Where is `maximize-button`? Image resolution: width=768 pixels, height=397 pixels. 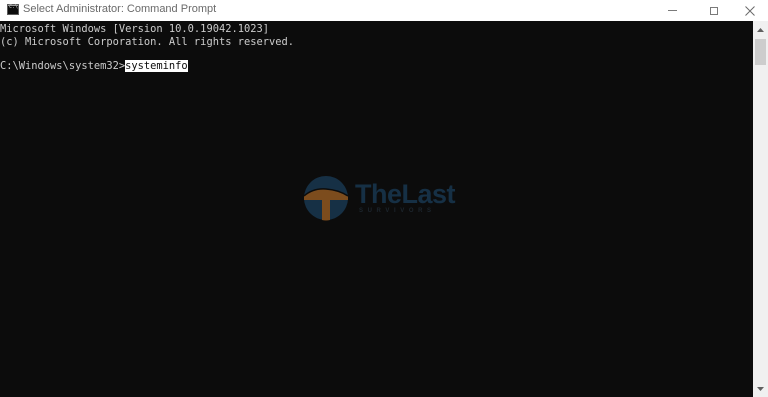
maximize-button is located at coordinates (714, 10).